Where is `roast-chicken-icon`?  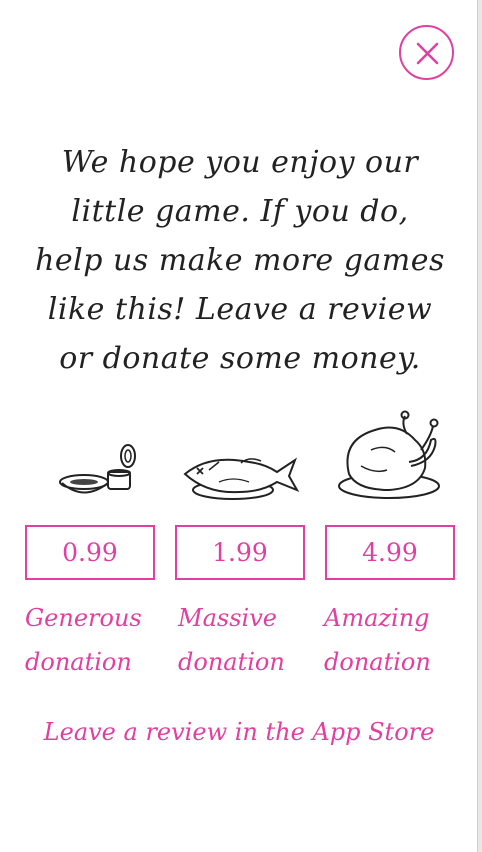
roast-chicken-icon is located at coordinates (391, 457).